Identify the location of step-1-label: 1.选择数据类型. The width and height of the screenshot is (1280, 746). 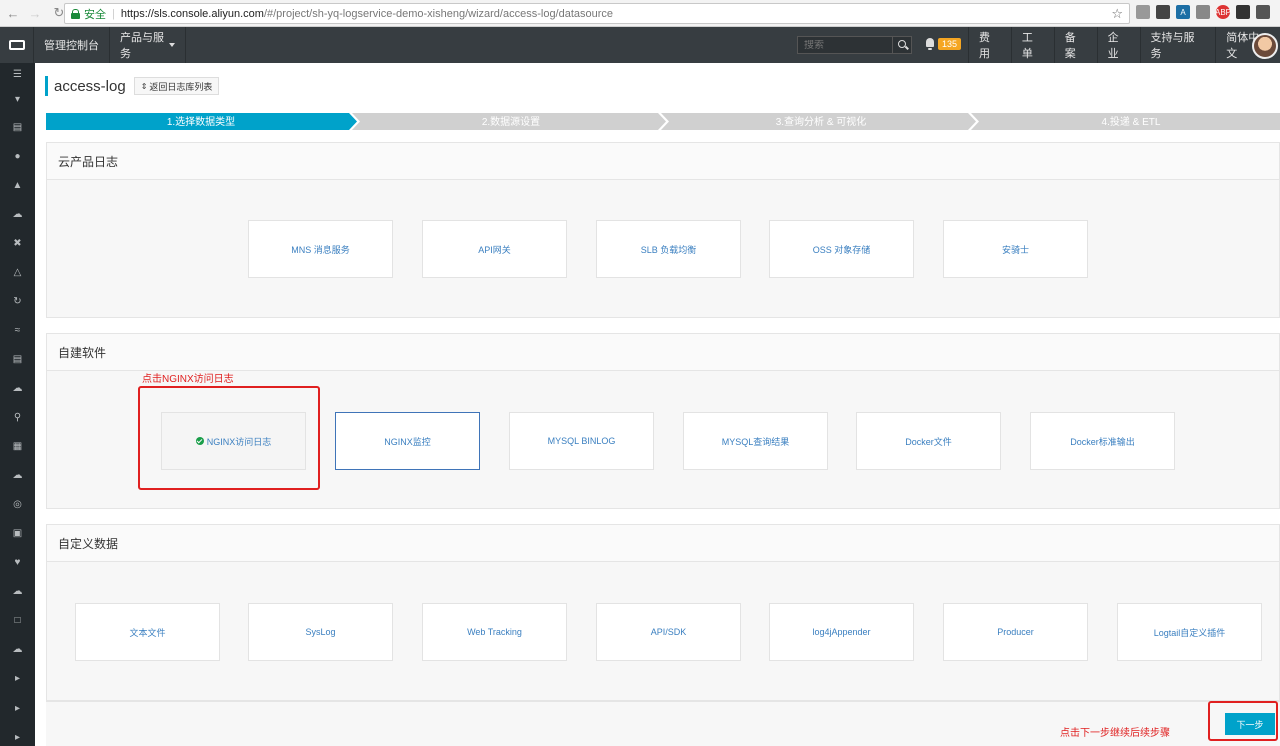
(201, 121).